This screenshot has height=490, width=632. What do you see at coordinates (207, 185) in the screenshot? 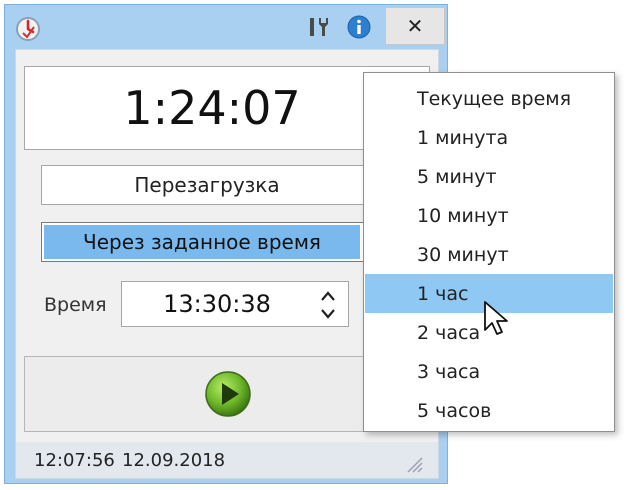
I see `action-select-value: Перезагрузка` at bounding box center [207, 185].